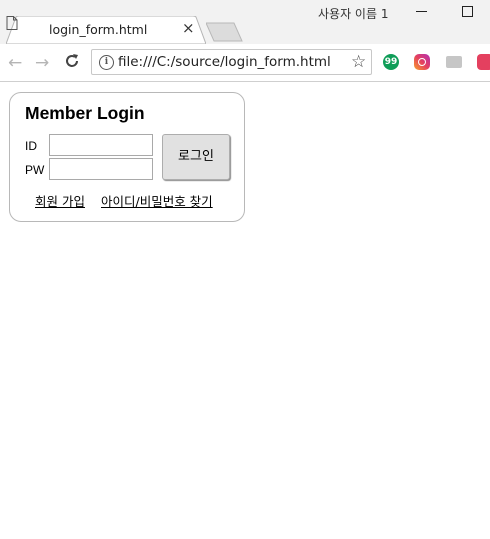 The width and height of the screenshot is (490, 539). I want to click on find-account-link: 아이디/비밀번호 찾기, so click(157, 200).